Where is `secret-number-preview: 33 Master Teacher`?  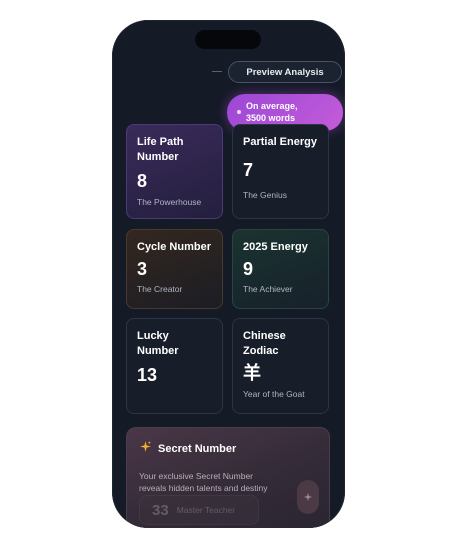
secret-number-preview: 33 Master Teacher is located at coordinates (199, 510).